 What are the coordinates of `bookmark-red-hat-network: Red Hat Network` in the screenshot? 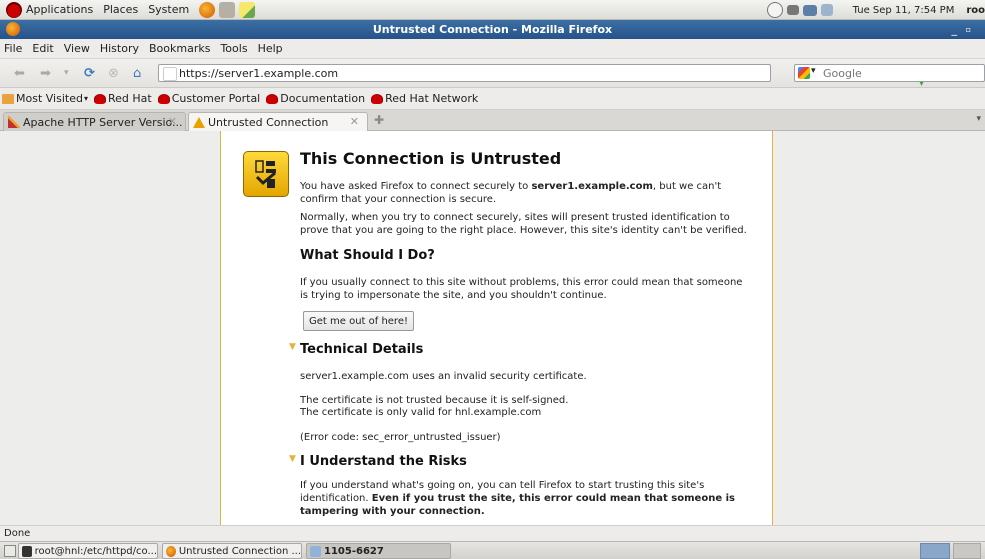 It's located at (424, 98).